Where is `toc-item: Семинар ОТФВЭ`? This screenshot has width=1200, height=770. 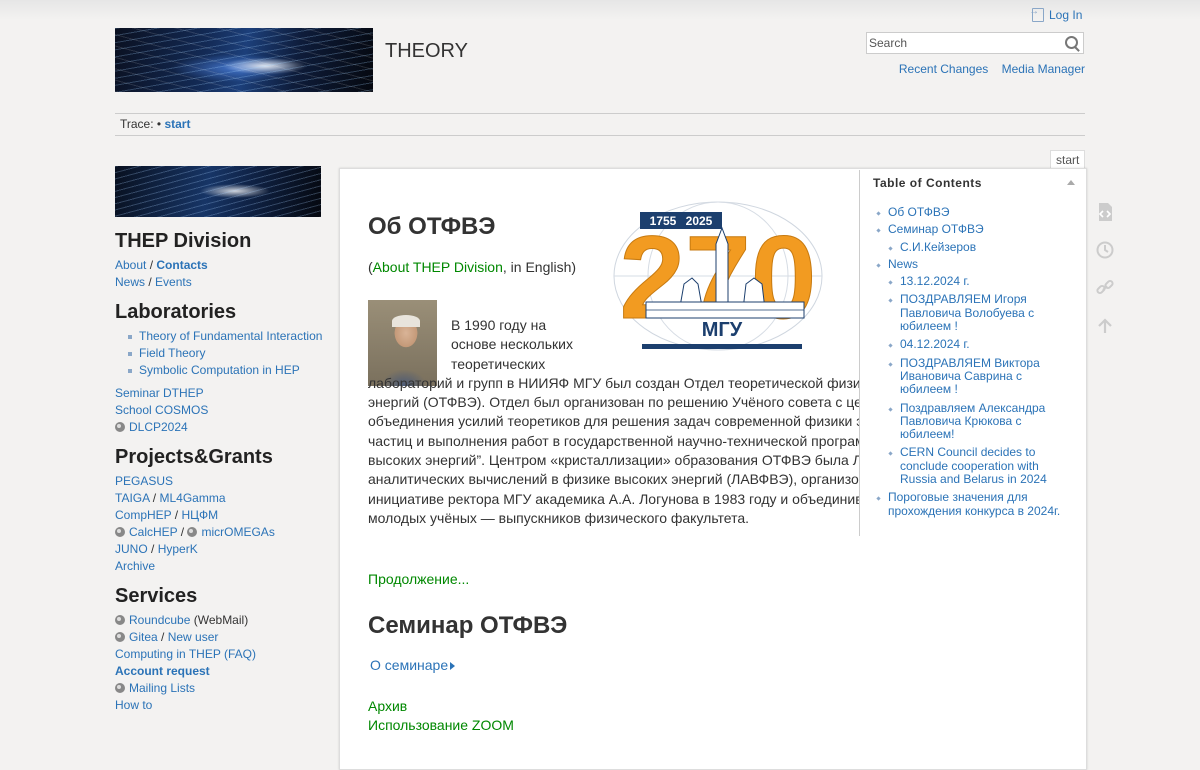 toc-item: Семинар ОТФВЭ is located at coordinates (980, 229).